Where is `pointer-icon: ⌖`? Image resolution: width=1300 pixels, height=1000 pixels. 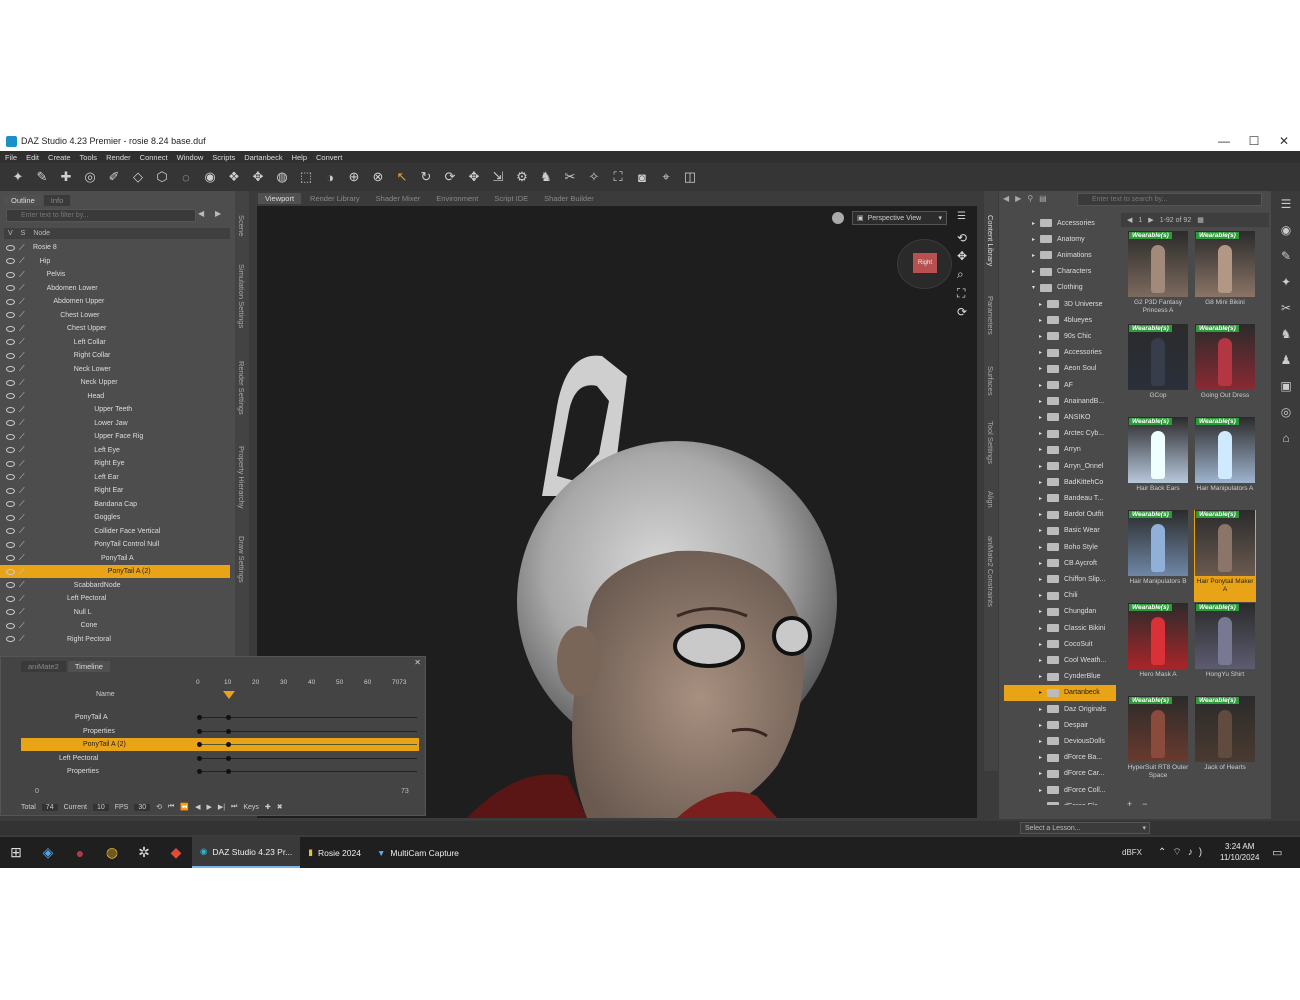
pointer-icon: ⌖ is located at coordinates (666, 177).